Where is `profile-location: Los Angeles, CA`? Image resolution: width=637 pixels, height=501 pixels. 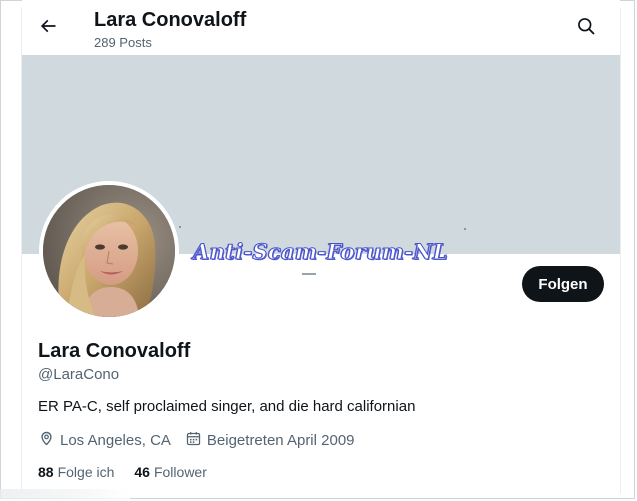 profile-location: Los Angeles, CA is located at coordinates (104, 440).